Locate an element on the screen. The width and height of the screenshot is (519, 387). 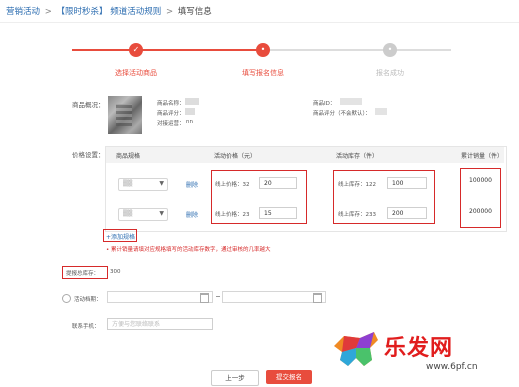
product-operator-value: nn is located at coordinates (189, 122).